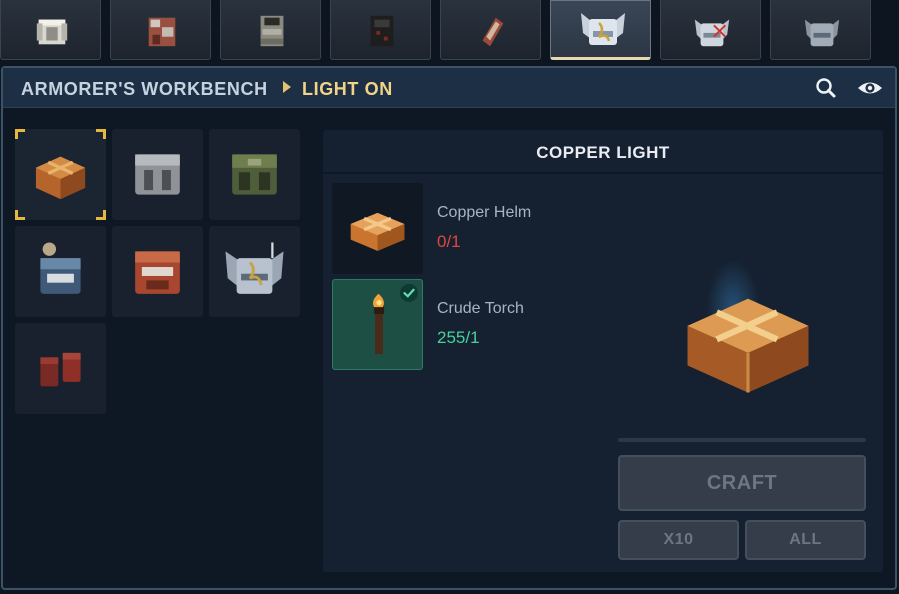 The image size is (899, 594). I want to click on recipe-slot-crested-helm, so click(60, 271).